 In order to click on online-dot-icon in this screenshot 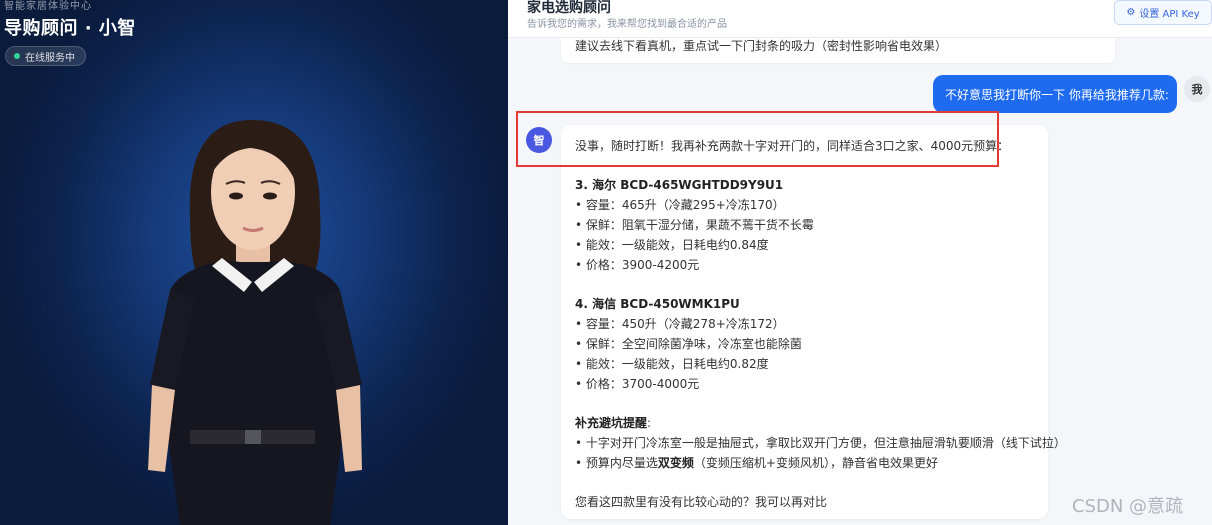, I will do `click(17, 56)`.